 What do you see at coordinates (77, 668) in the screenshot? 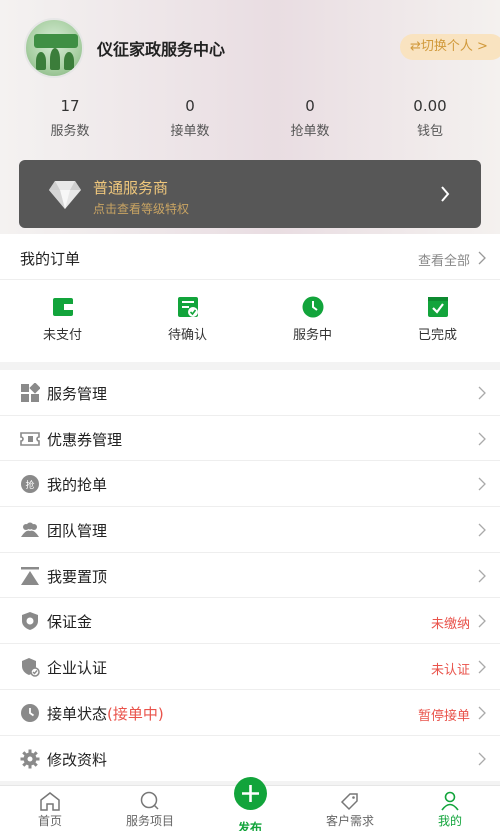
I see `menu-label: 企业认证` at bounding box center [77, 668].